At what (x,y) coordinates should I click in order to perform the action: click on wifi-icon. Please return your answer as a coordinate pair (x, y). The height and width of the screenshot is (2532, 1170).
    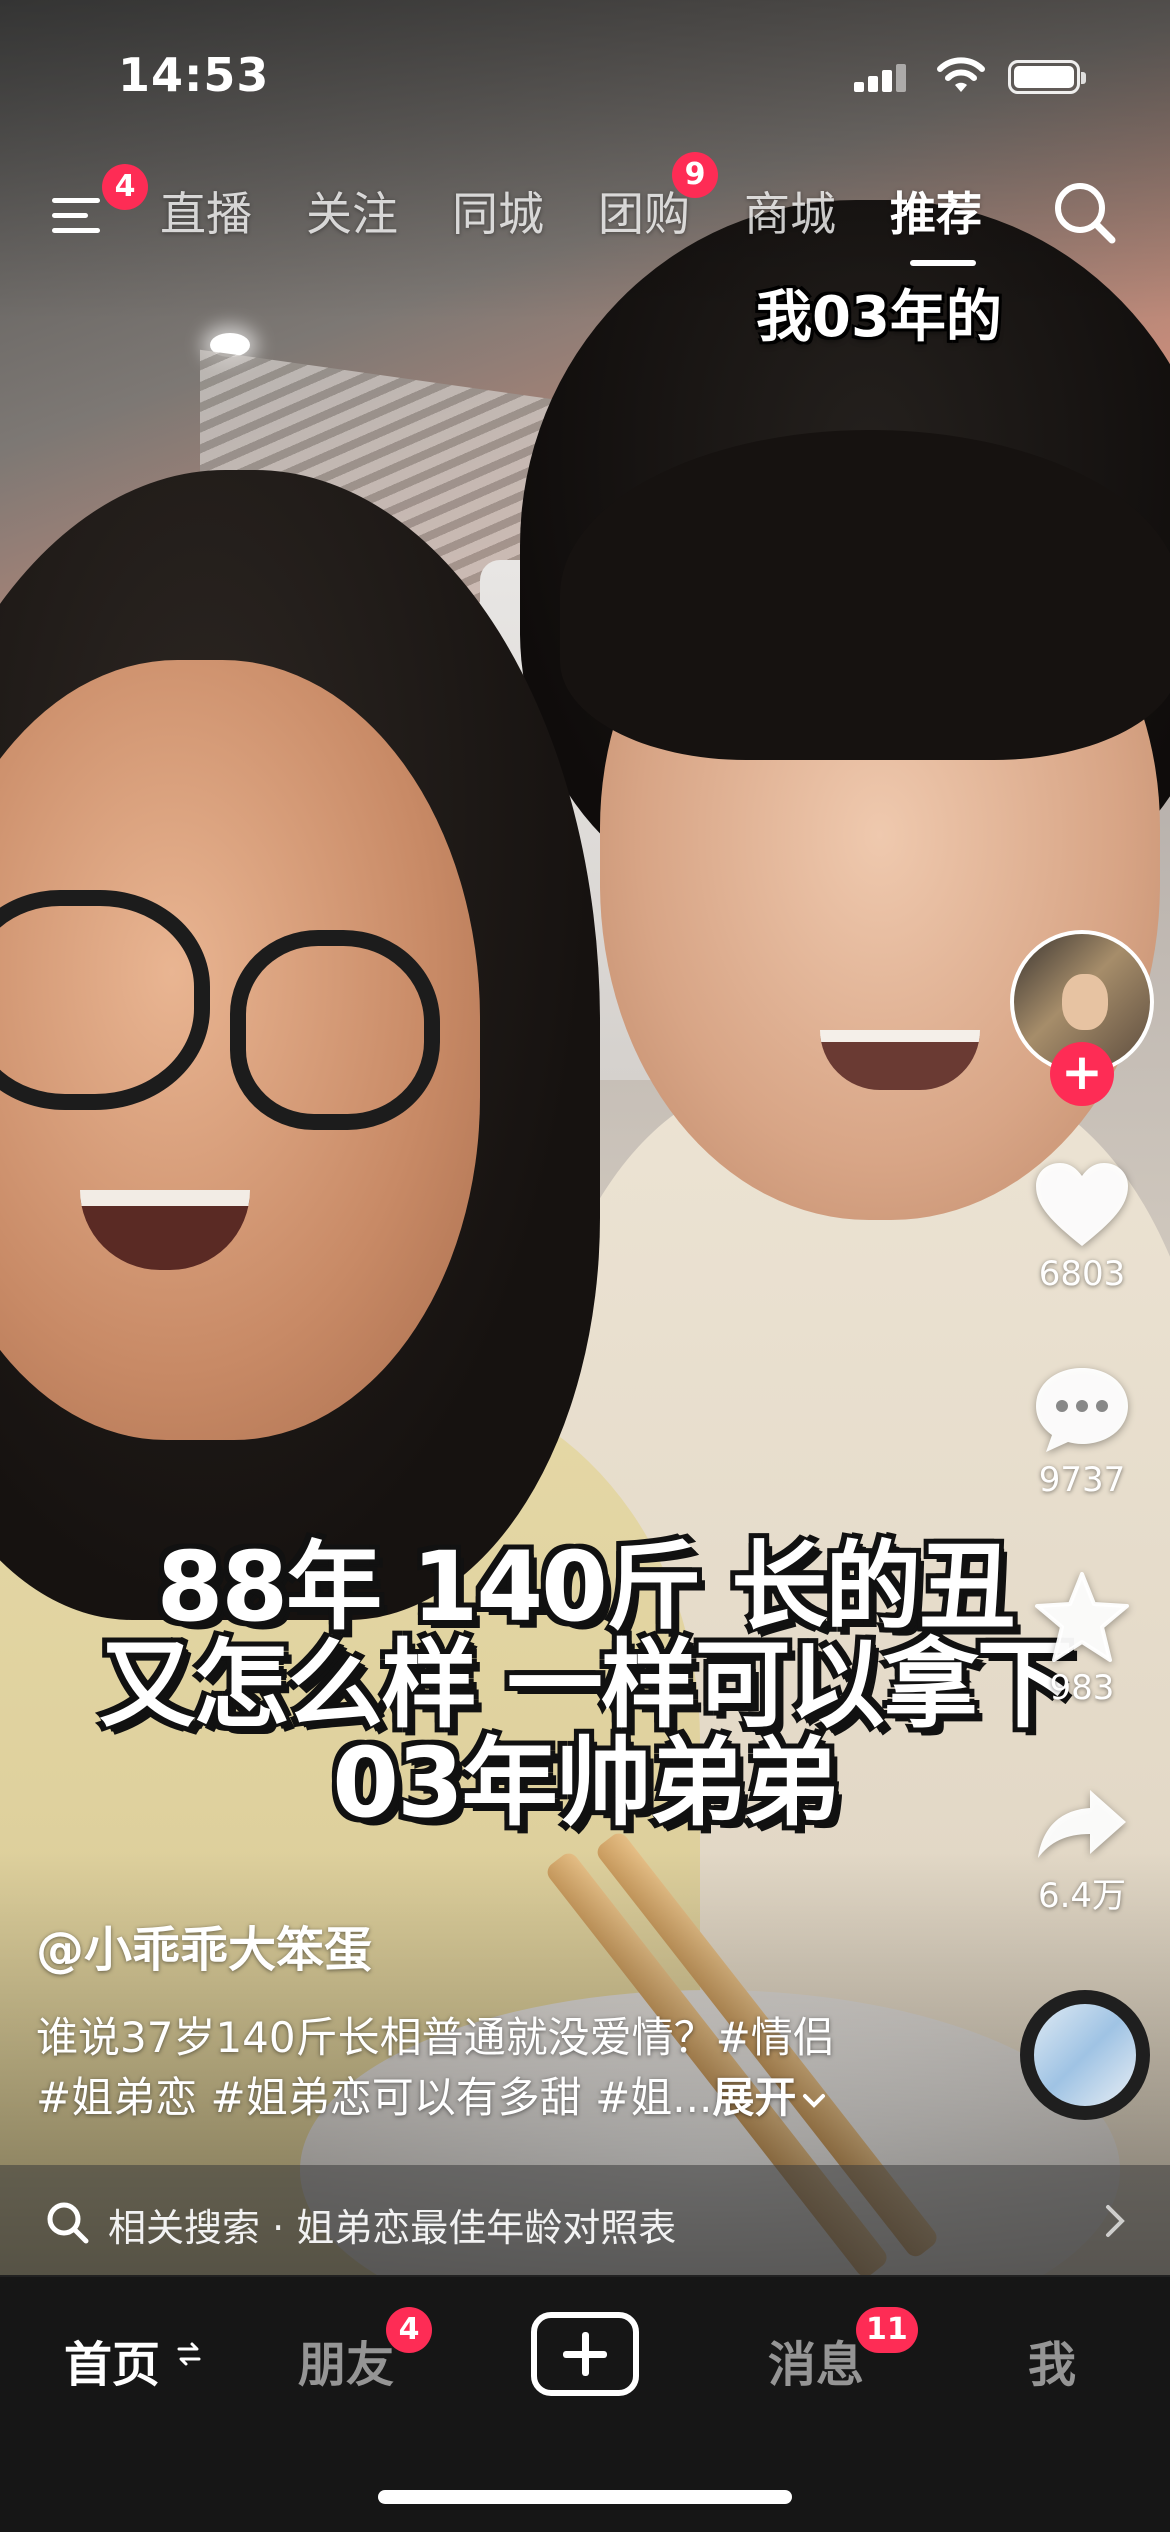
    Looking at the image, I should click on (961, 74).